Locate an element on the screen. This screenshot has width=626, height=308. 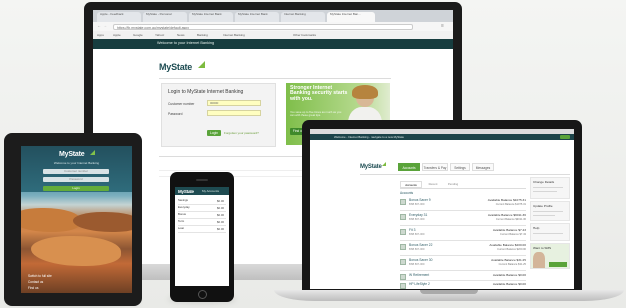
forward-icon: → is located at coordinates (105, 25).